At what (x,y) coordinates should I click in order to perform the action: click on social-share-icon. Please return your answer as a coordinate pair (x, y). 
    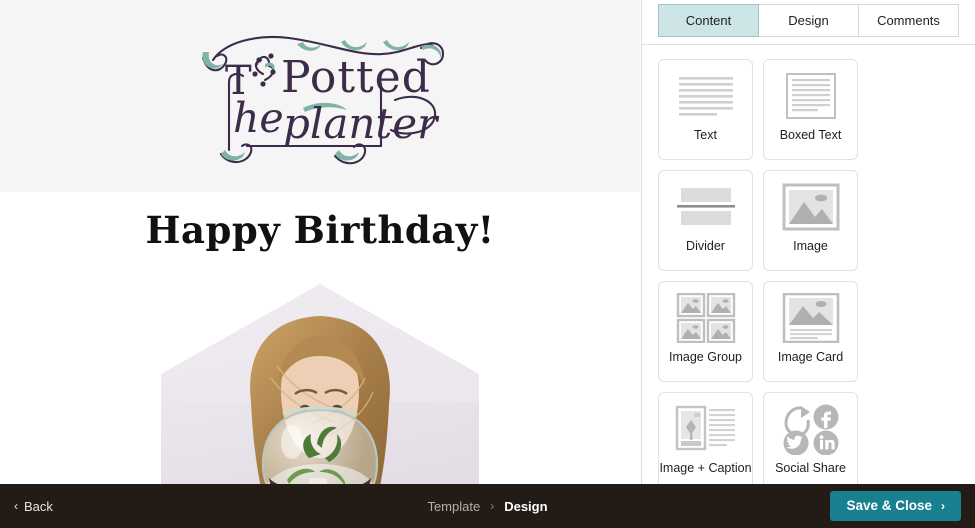
    Looking at the image, I should click on (810, 427).